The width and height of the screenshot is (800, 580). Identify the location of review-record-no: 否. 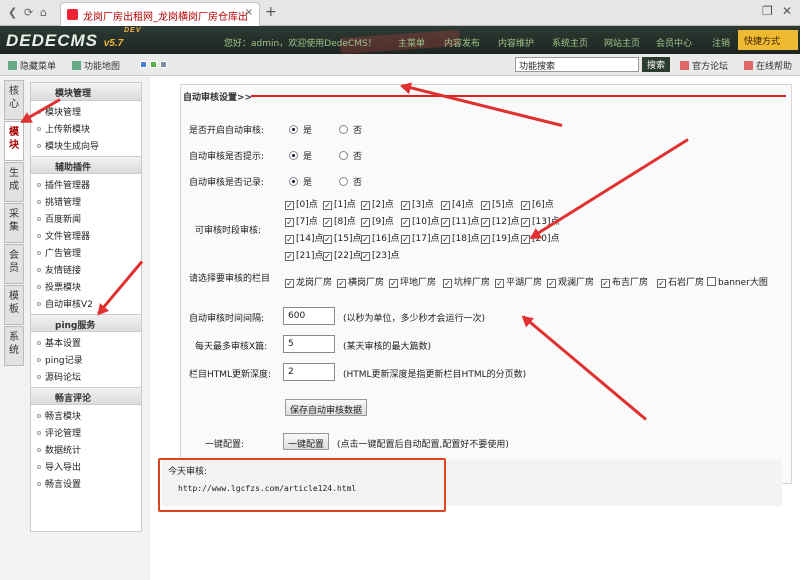
(350, 181).